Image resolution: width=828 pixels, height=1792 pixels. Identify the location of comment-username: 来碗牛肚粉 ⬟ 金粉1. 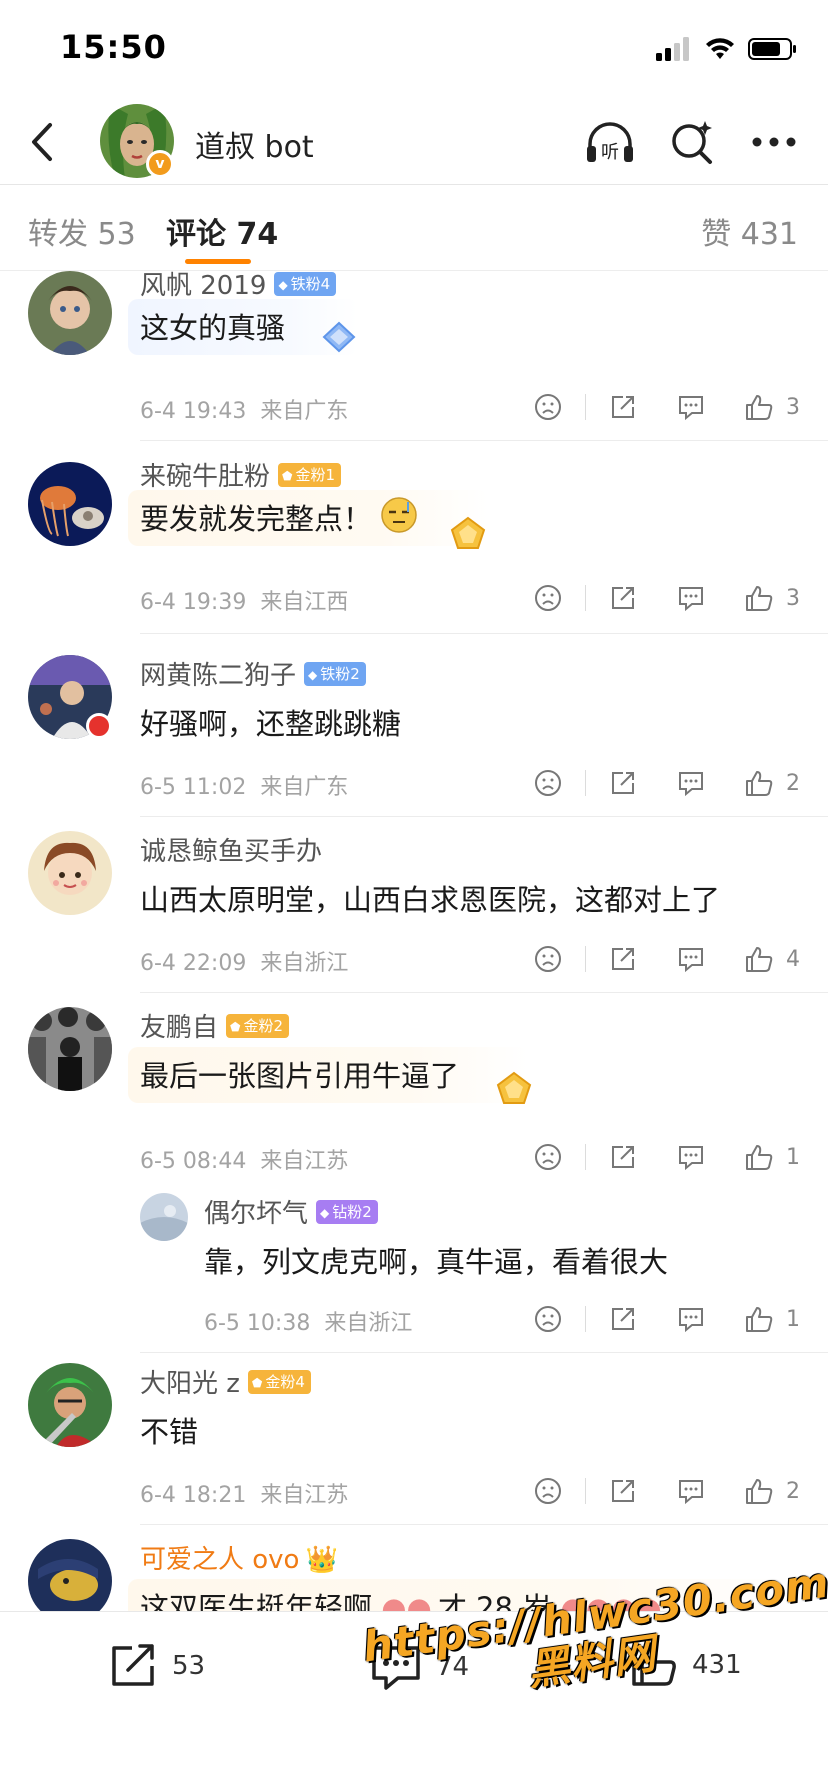
(240, 474).